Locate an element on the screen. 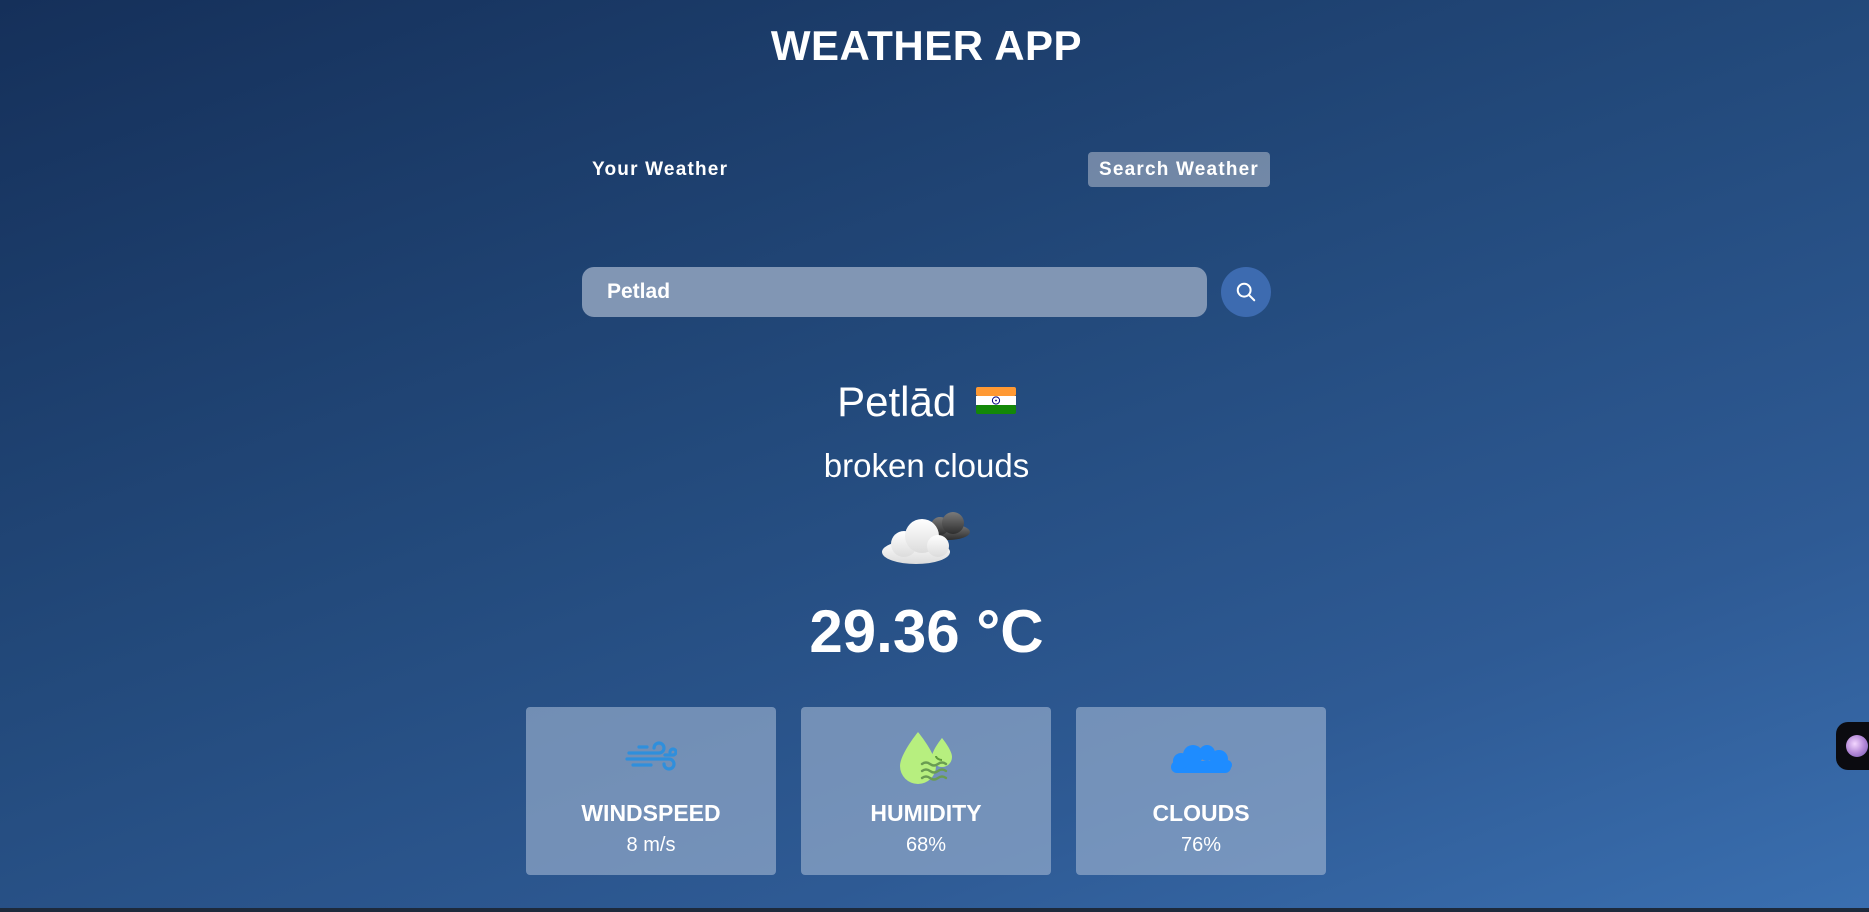  clouds-card: CLOUDS 76% is located at coordinates (1201, 791).